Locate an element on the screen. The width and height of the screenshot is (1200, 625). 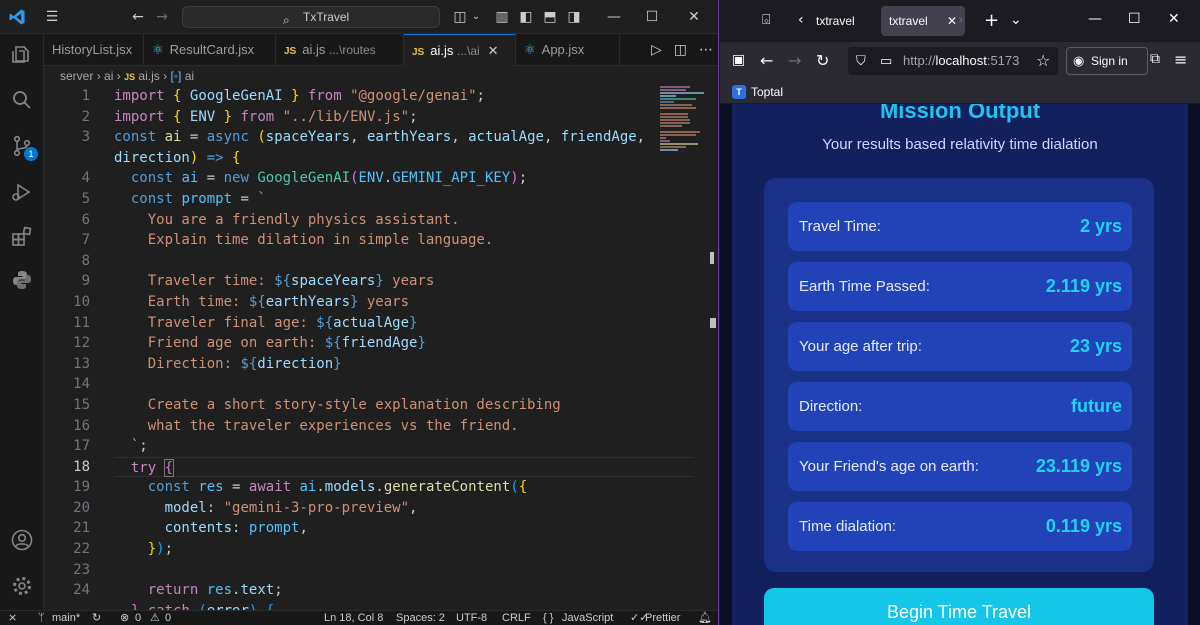
toggle-secondary-sidebar-icon: ◨ is located at coordinates (574, 17).